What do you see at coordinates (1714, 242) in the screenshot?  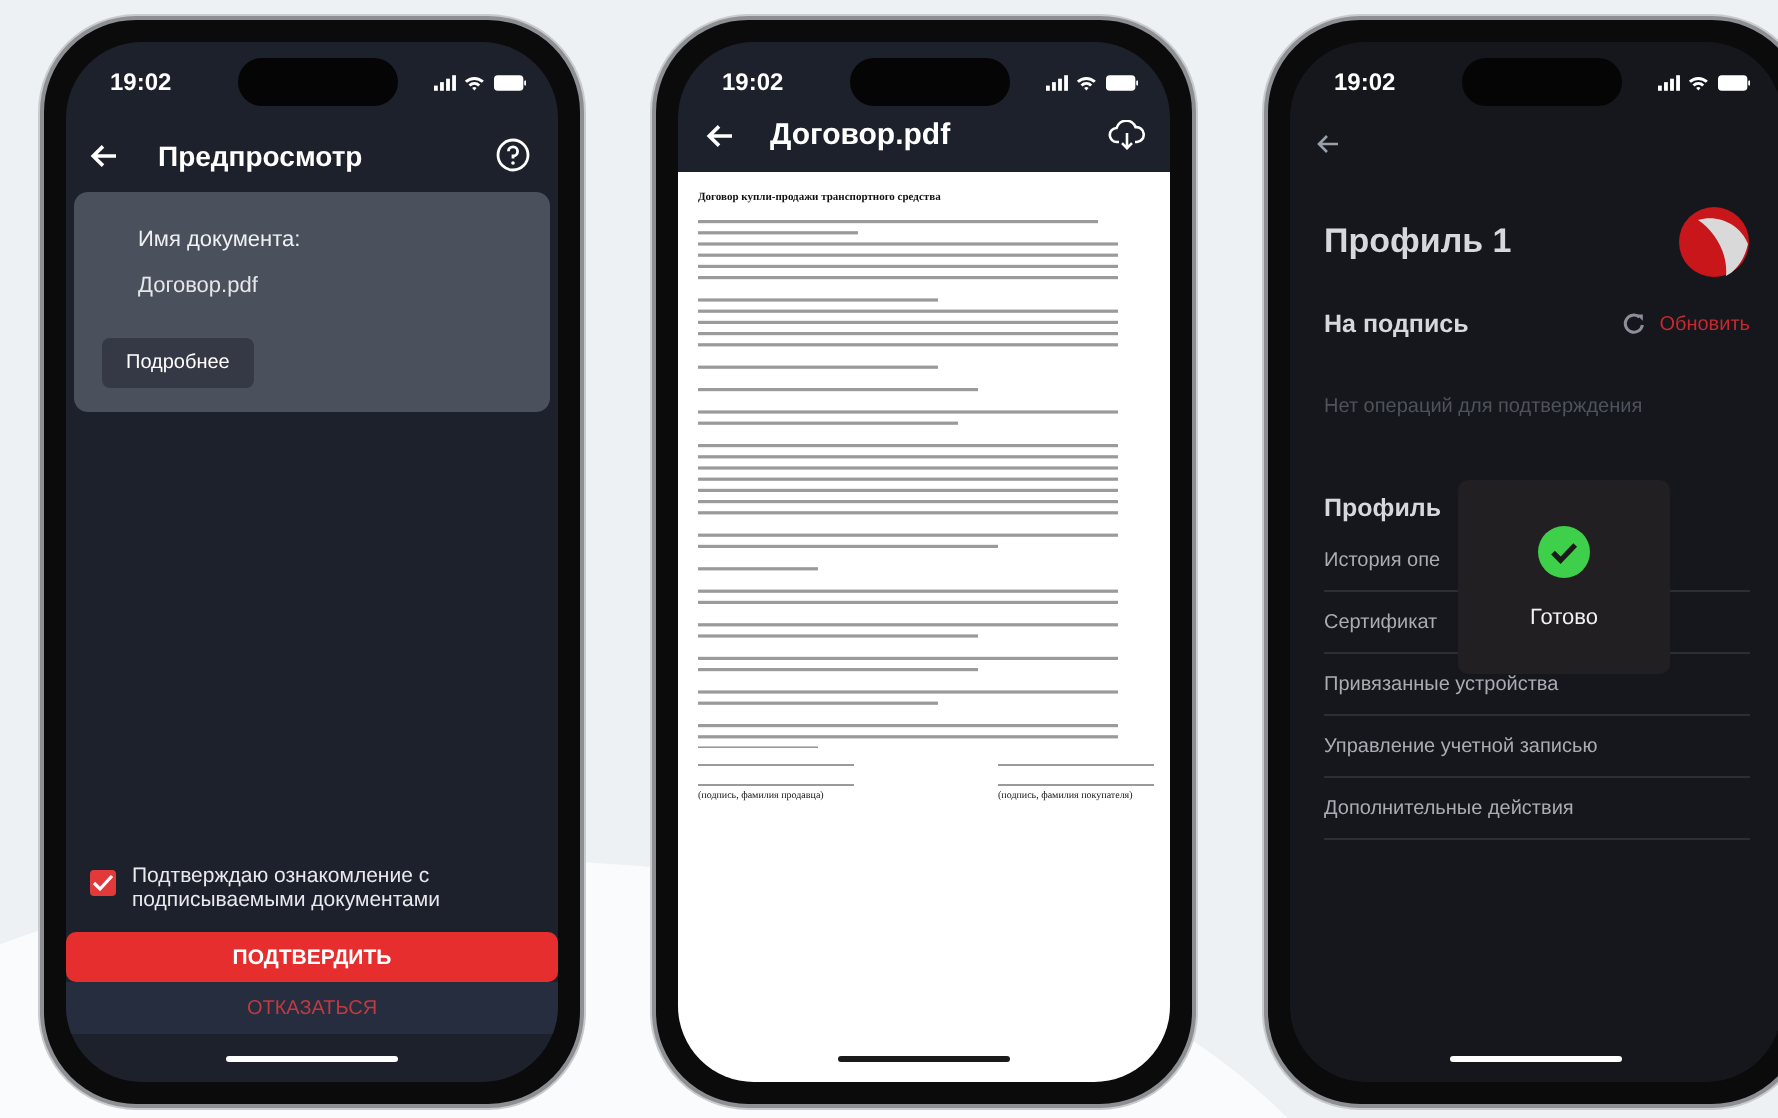 I see `logo` at bounding box center [1714, 242].